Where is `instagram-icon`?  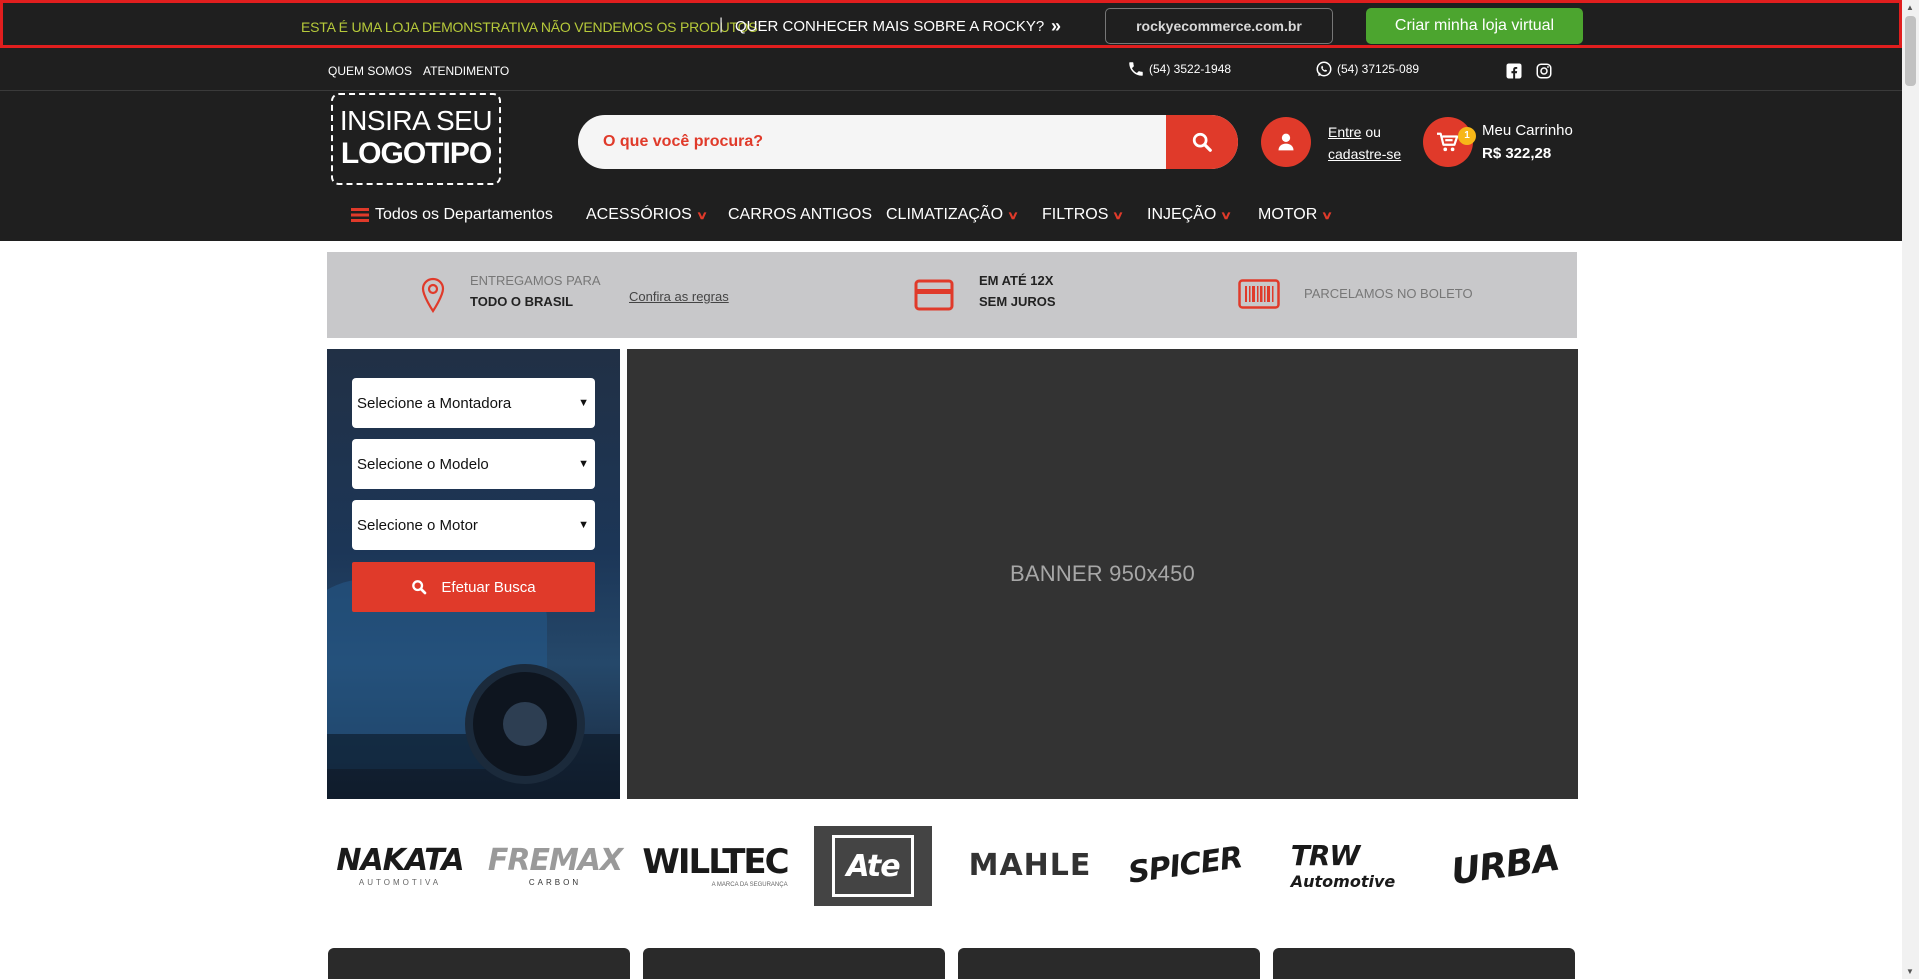 instagram-icon is located at coordinates (1544, 71).